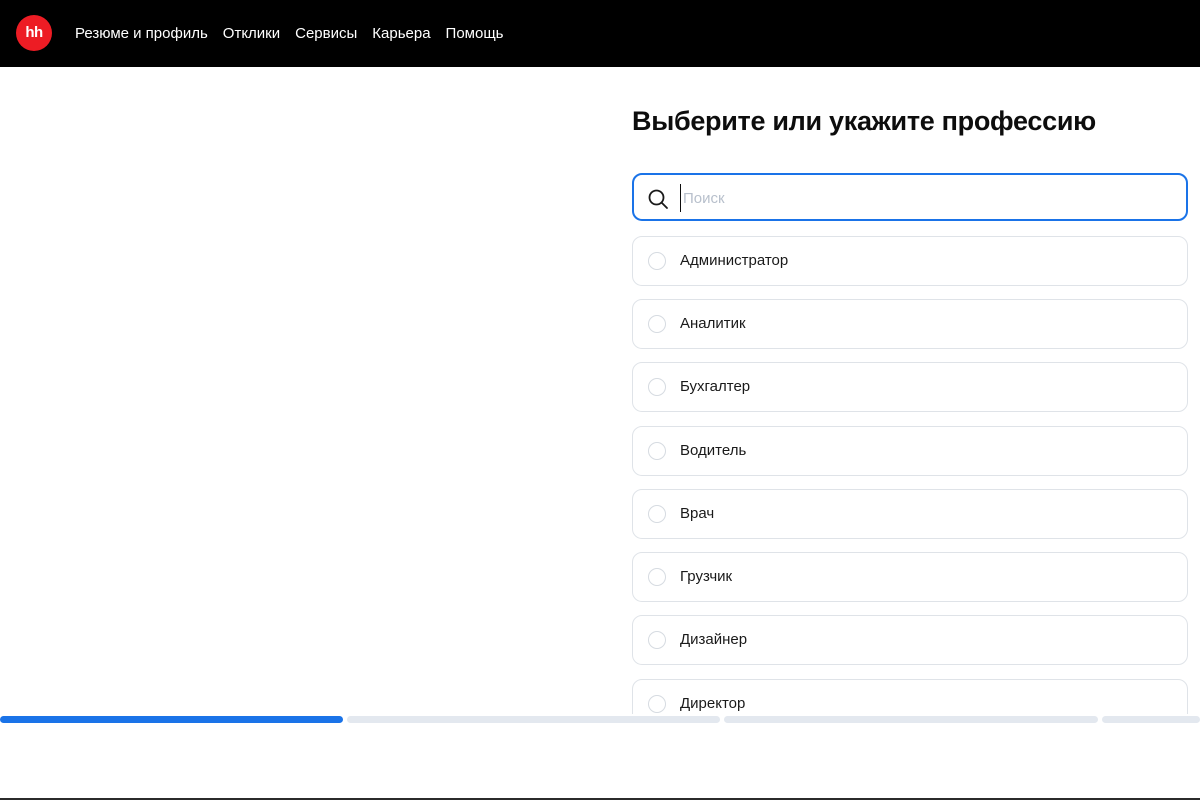  I want to click on search-field, so click(910, 197).